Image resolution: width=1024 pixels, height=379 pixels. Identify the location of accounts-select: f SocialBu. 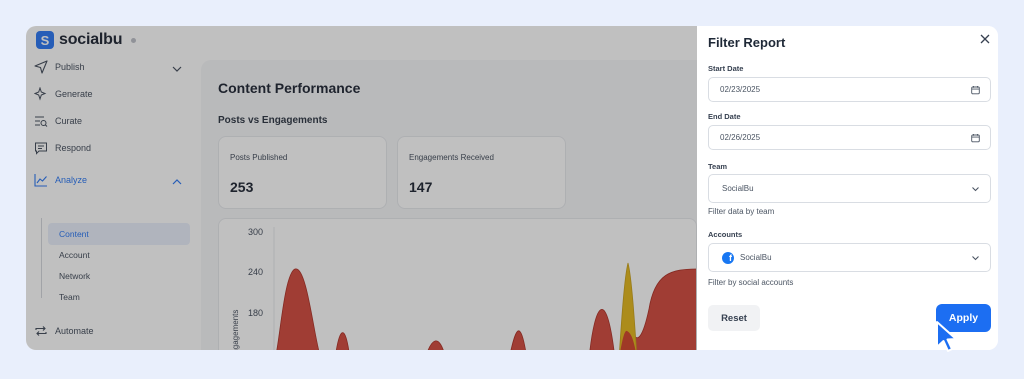
(849, 257).